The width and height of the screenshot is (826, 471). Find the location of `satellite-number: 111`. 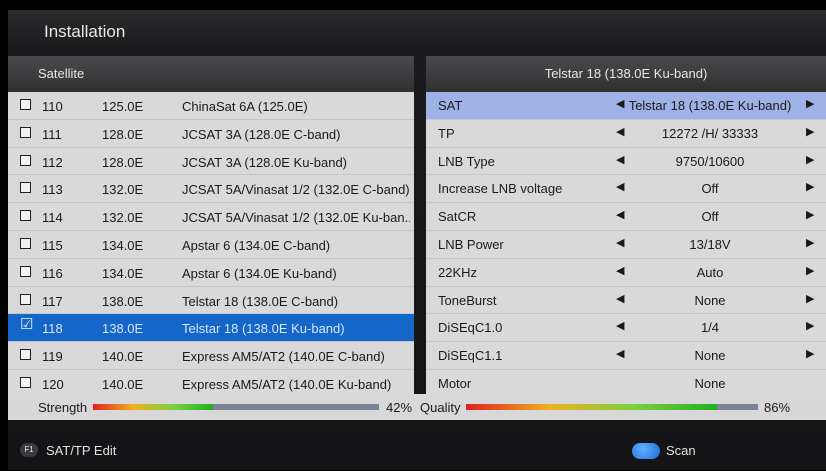

satellite-number: 111 is located at coordinates (52, 134).